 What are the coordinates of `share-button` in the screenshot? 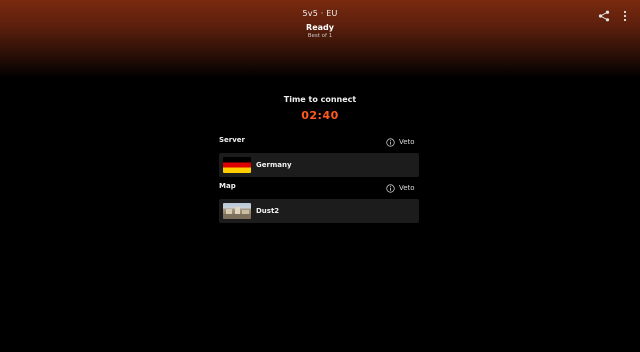 It's located at (604, 16).